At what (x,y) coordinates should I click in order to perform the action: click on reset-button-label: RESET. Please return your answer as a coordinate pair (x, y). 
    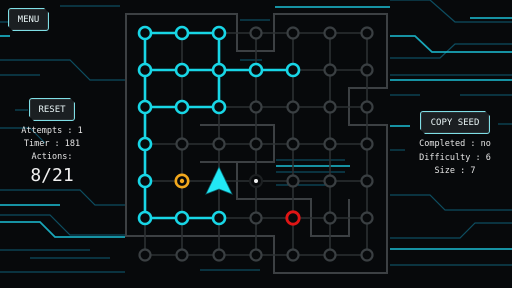
    Looking at the image, I should click on (52, 109).